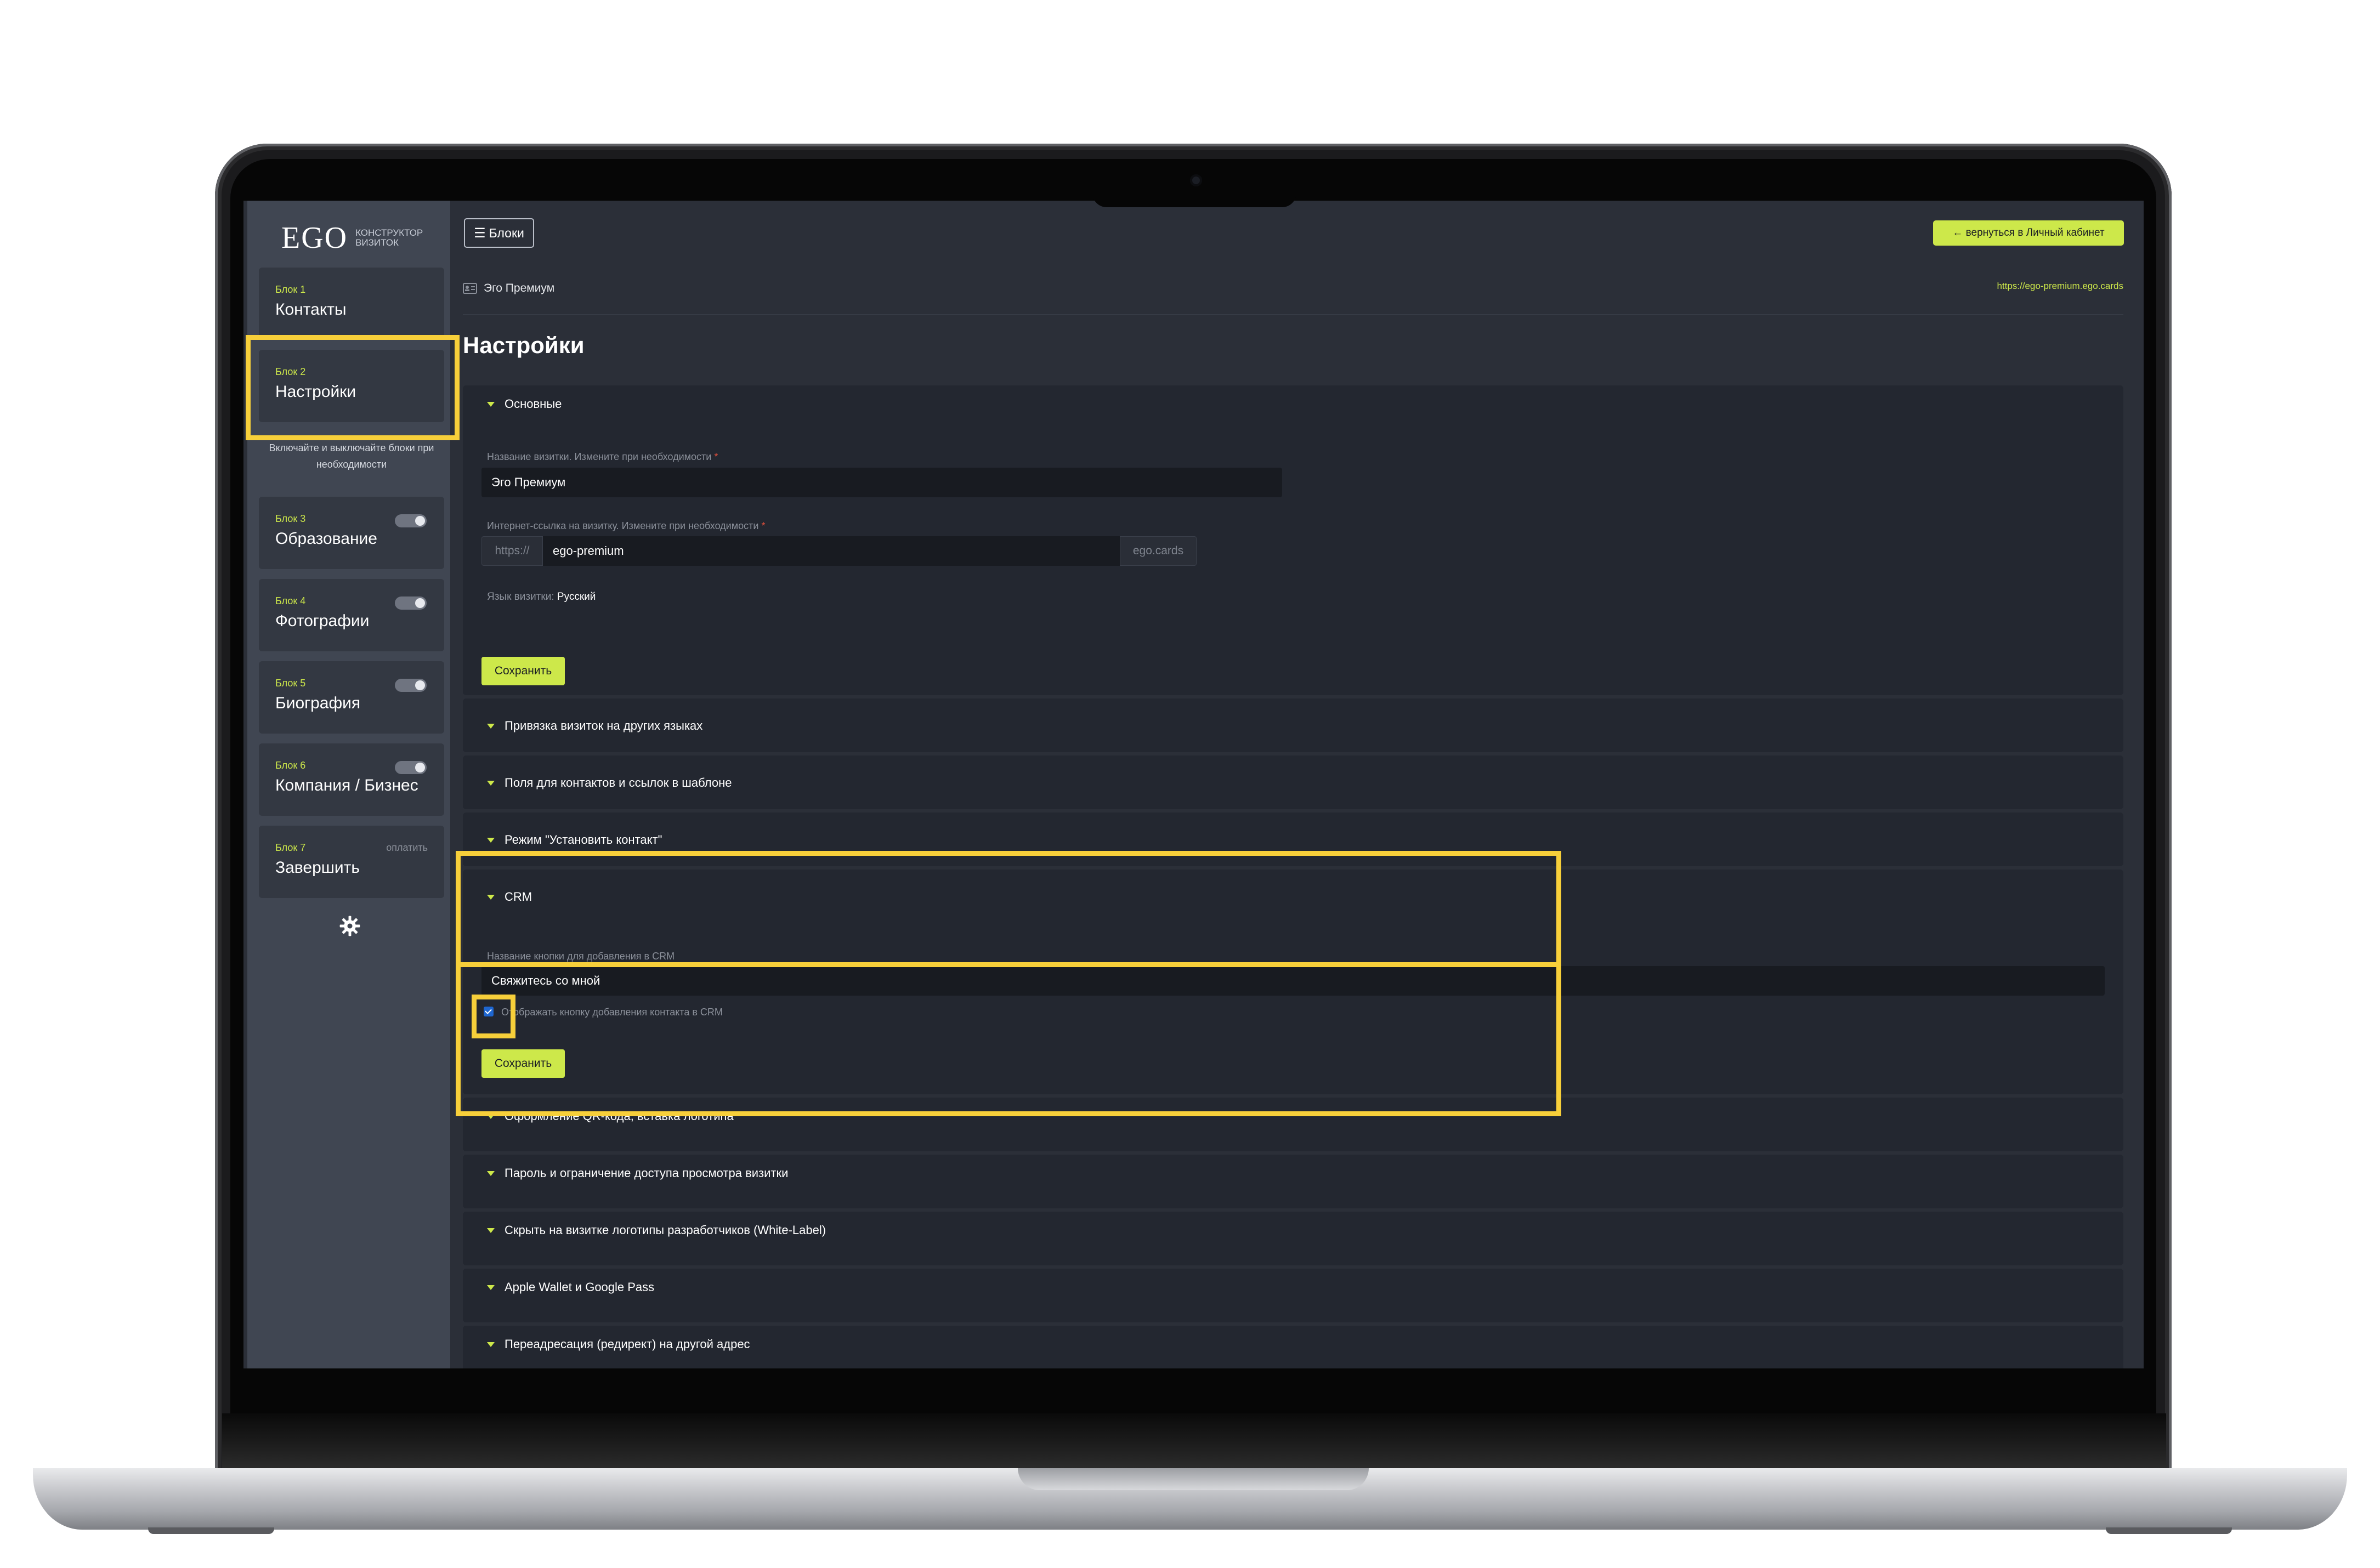 This screenshot has width=2380, height=1568. Describe the element at coordinates (881, 482) in the screenshot. I see `card-name-input: Эго Премиум` at that location.